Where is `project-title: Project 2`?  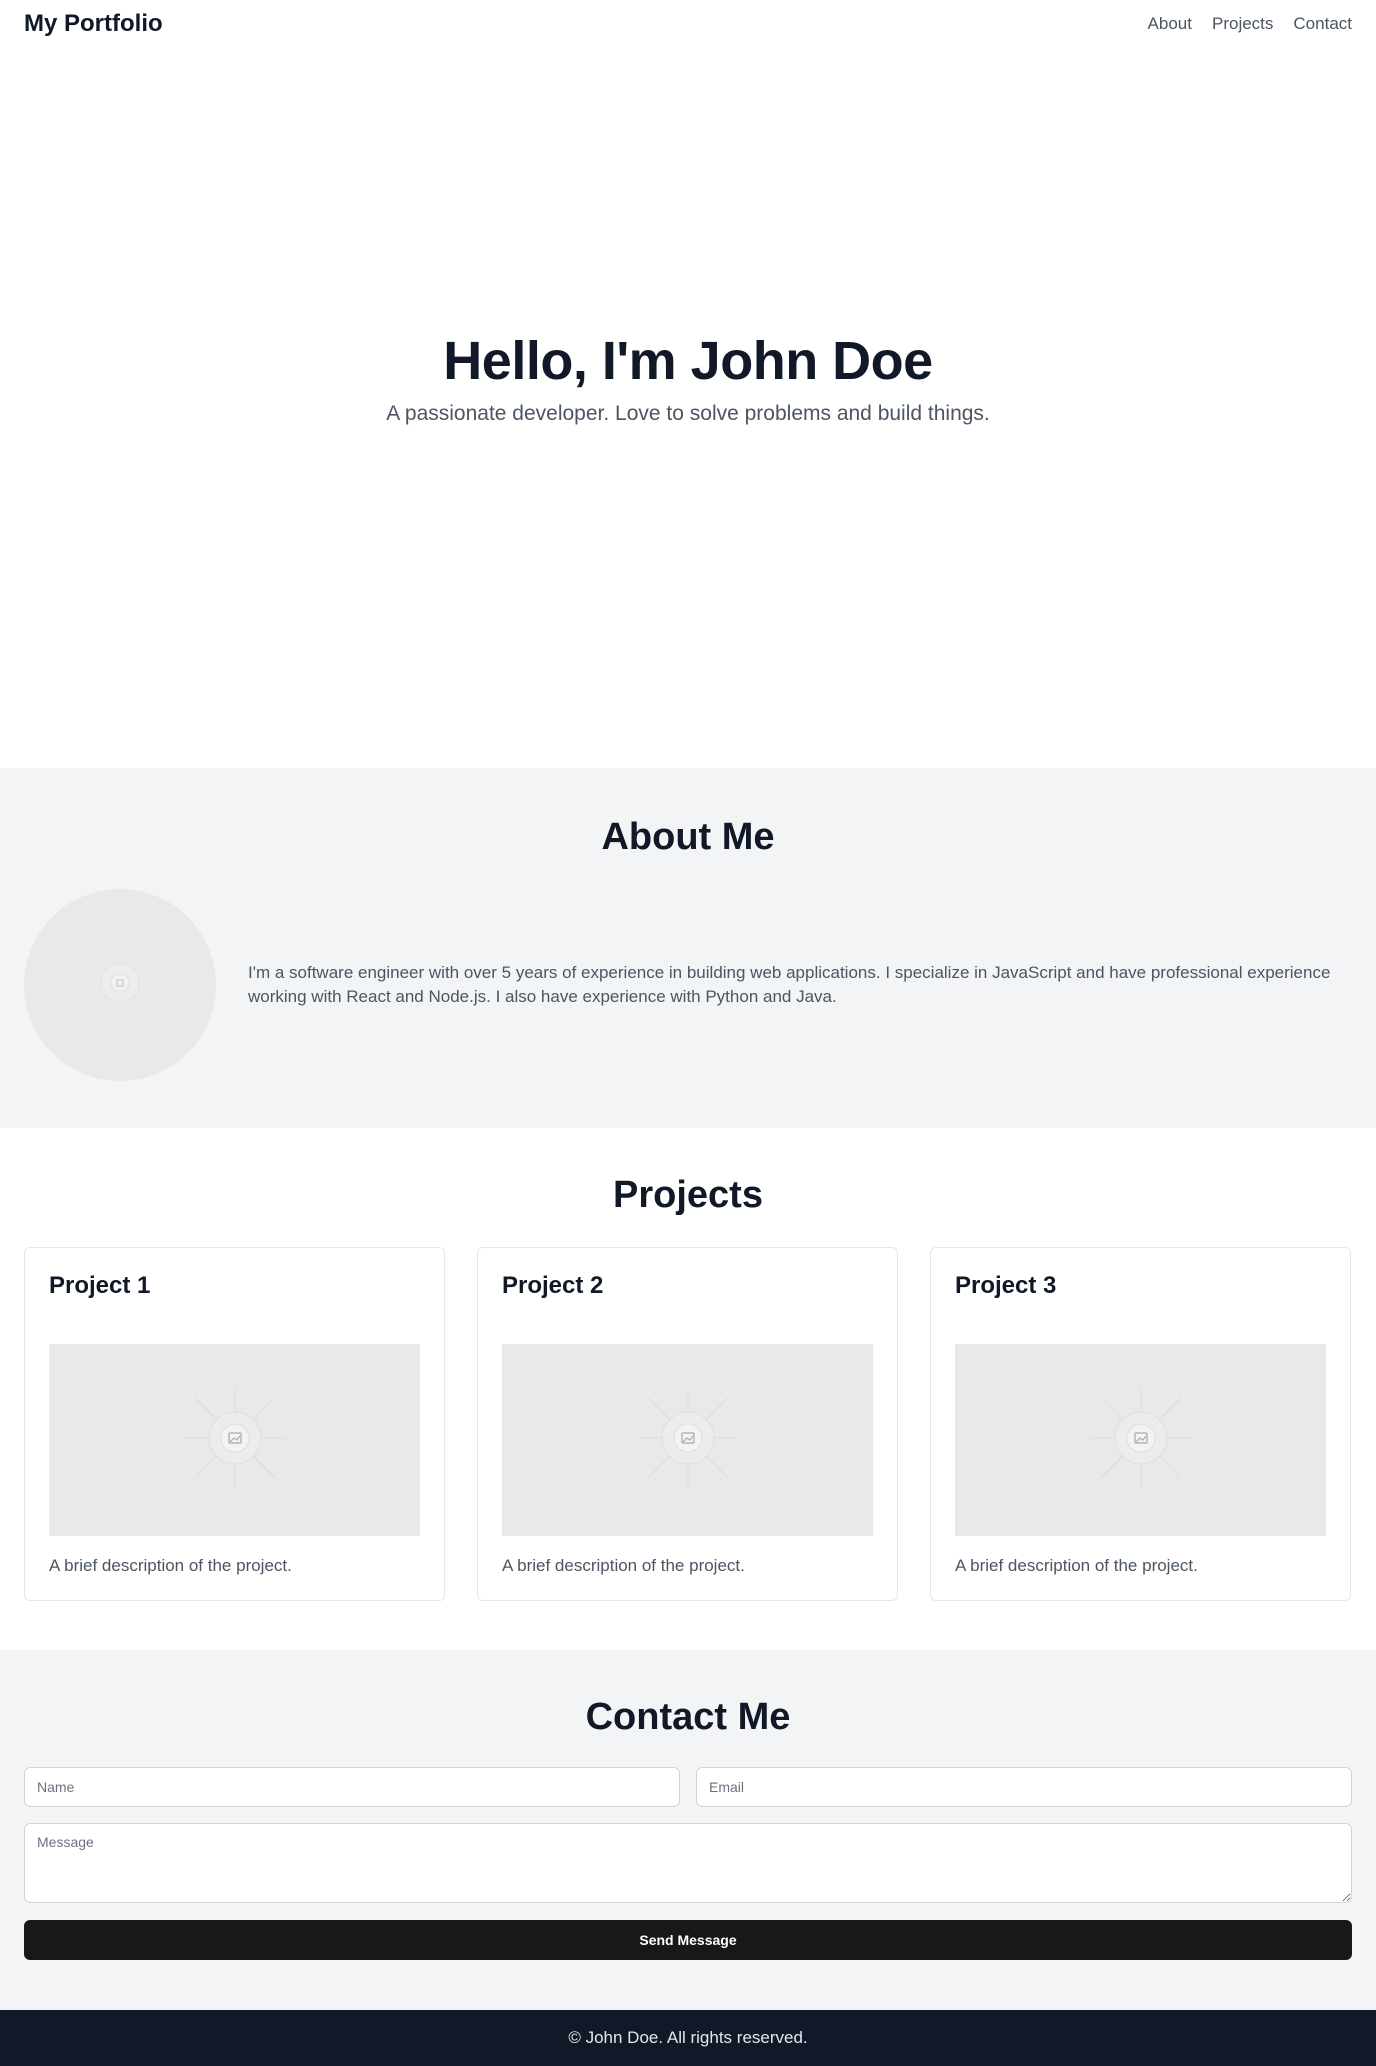
project-title: Project 2 is located at coordinates (553, 1285).